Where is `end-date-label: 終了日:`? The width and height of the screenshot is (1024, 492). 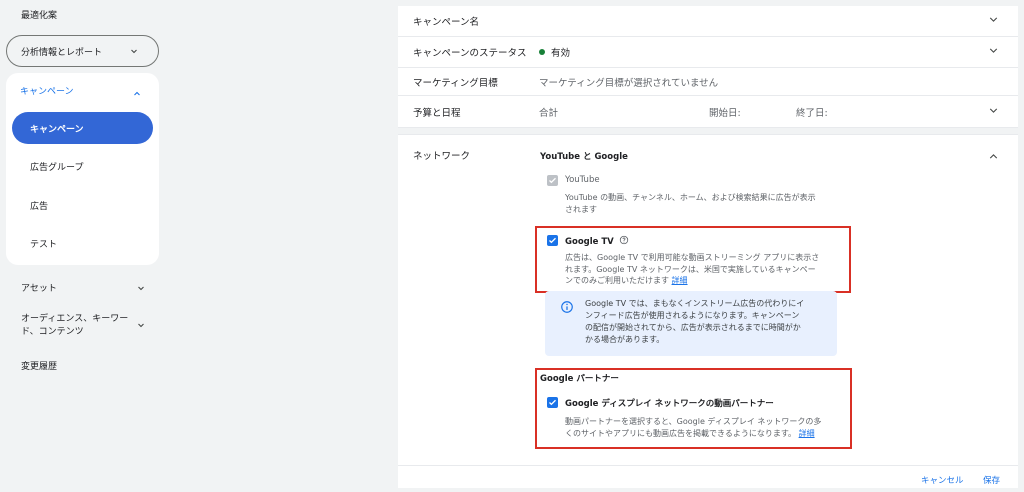 end-date-label: 終了日: is located at coordinates (812, 113).